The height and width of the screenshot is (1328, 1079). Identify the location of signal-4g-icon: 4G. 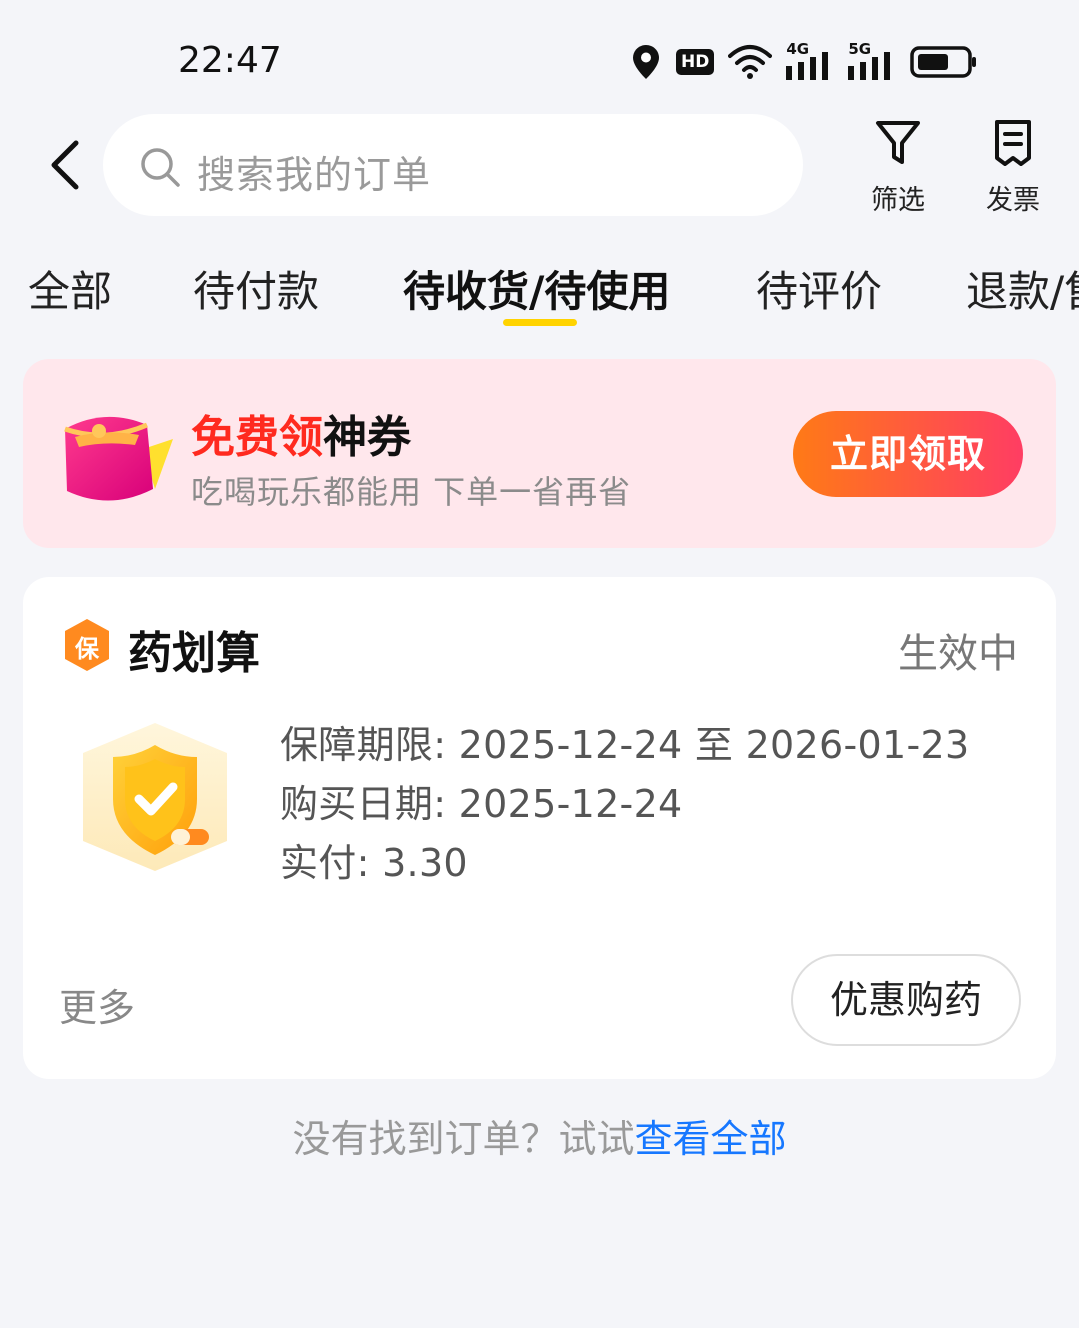
(810, 60).